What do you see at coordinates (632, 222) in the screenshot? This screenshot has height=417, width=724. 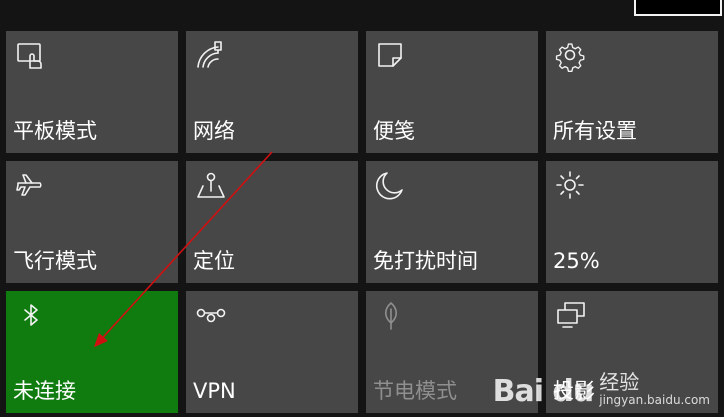 I see `tile-brightness: 25%` at bounding box center [632, 222].